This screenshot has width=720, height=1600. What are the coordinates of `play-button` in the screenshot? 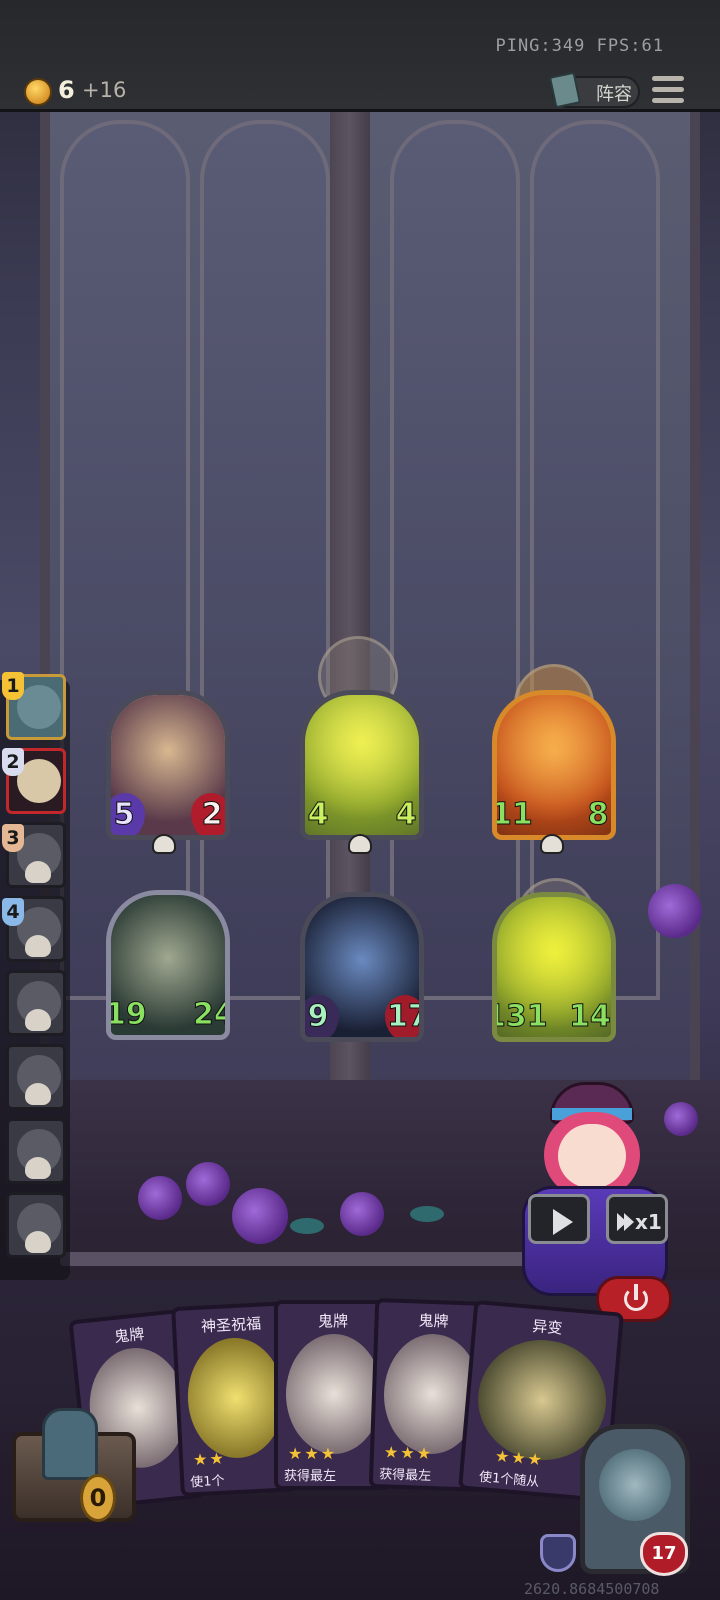 It's located at (559, 1219).